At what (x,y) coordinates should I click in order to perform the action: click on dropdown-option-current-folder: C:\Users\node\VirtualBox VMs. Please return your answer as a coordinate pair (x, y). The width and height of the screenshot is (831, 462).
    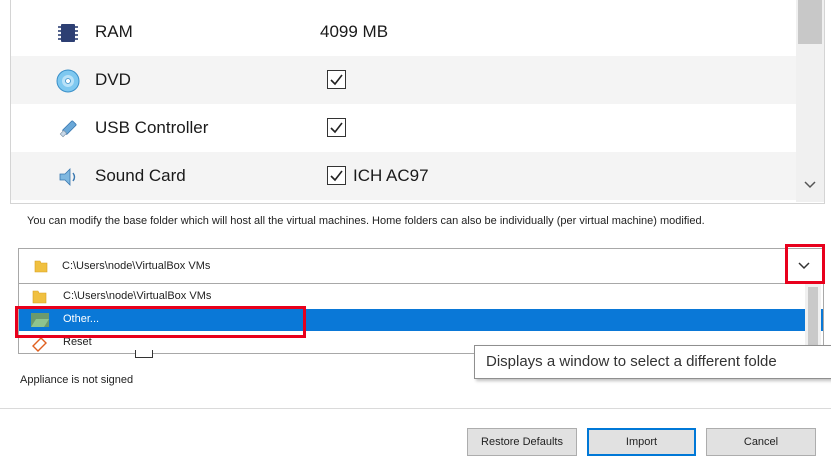
    Looking at the image, I should click on (421, 297).